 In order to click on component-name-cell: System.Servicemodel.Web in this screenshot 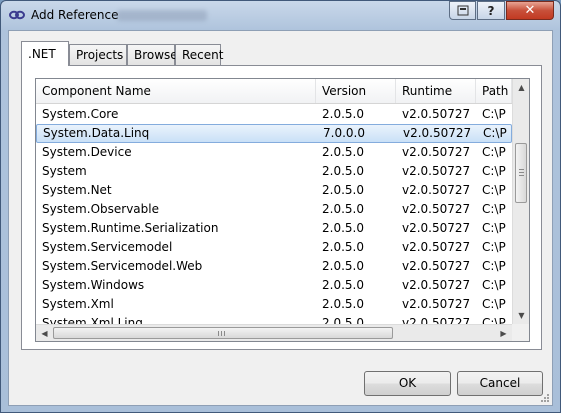, I will do `click(122, 266)`.